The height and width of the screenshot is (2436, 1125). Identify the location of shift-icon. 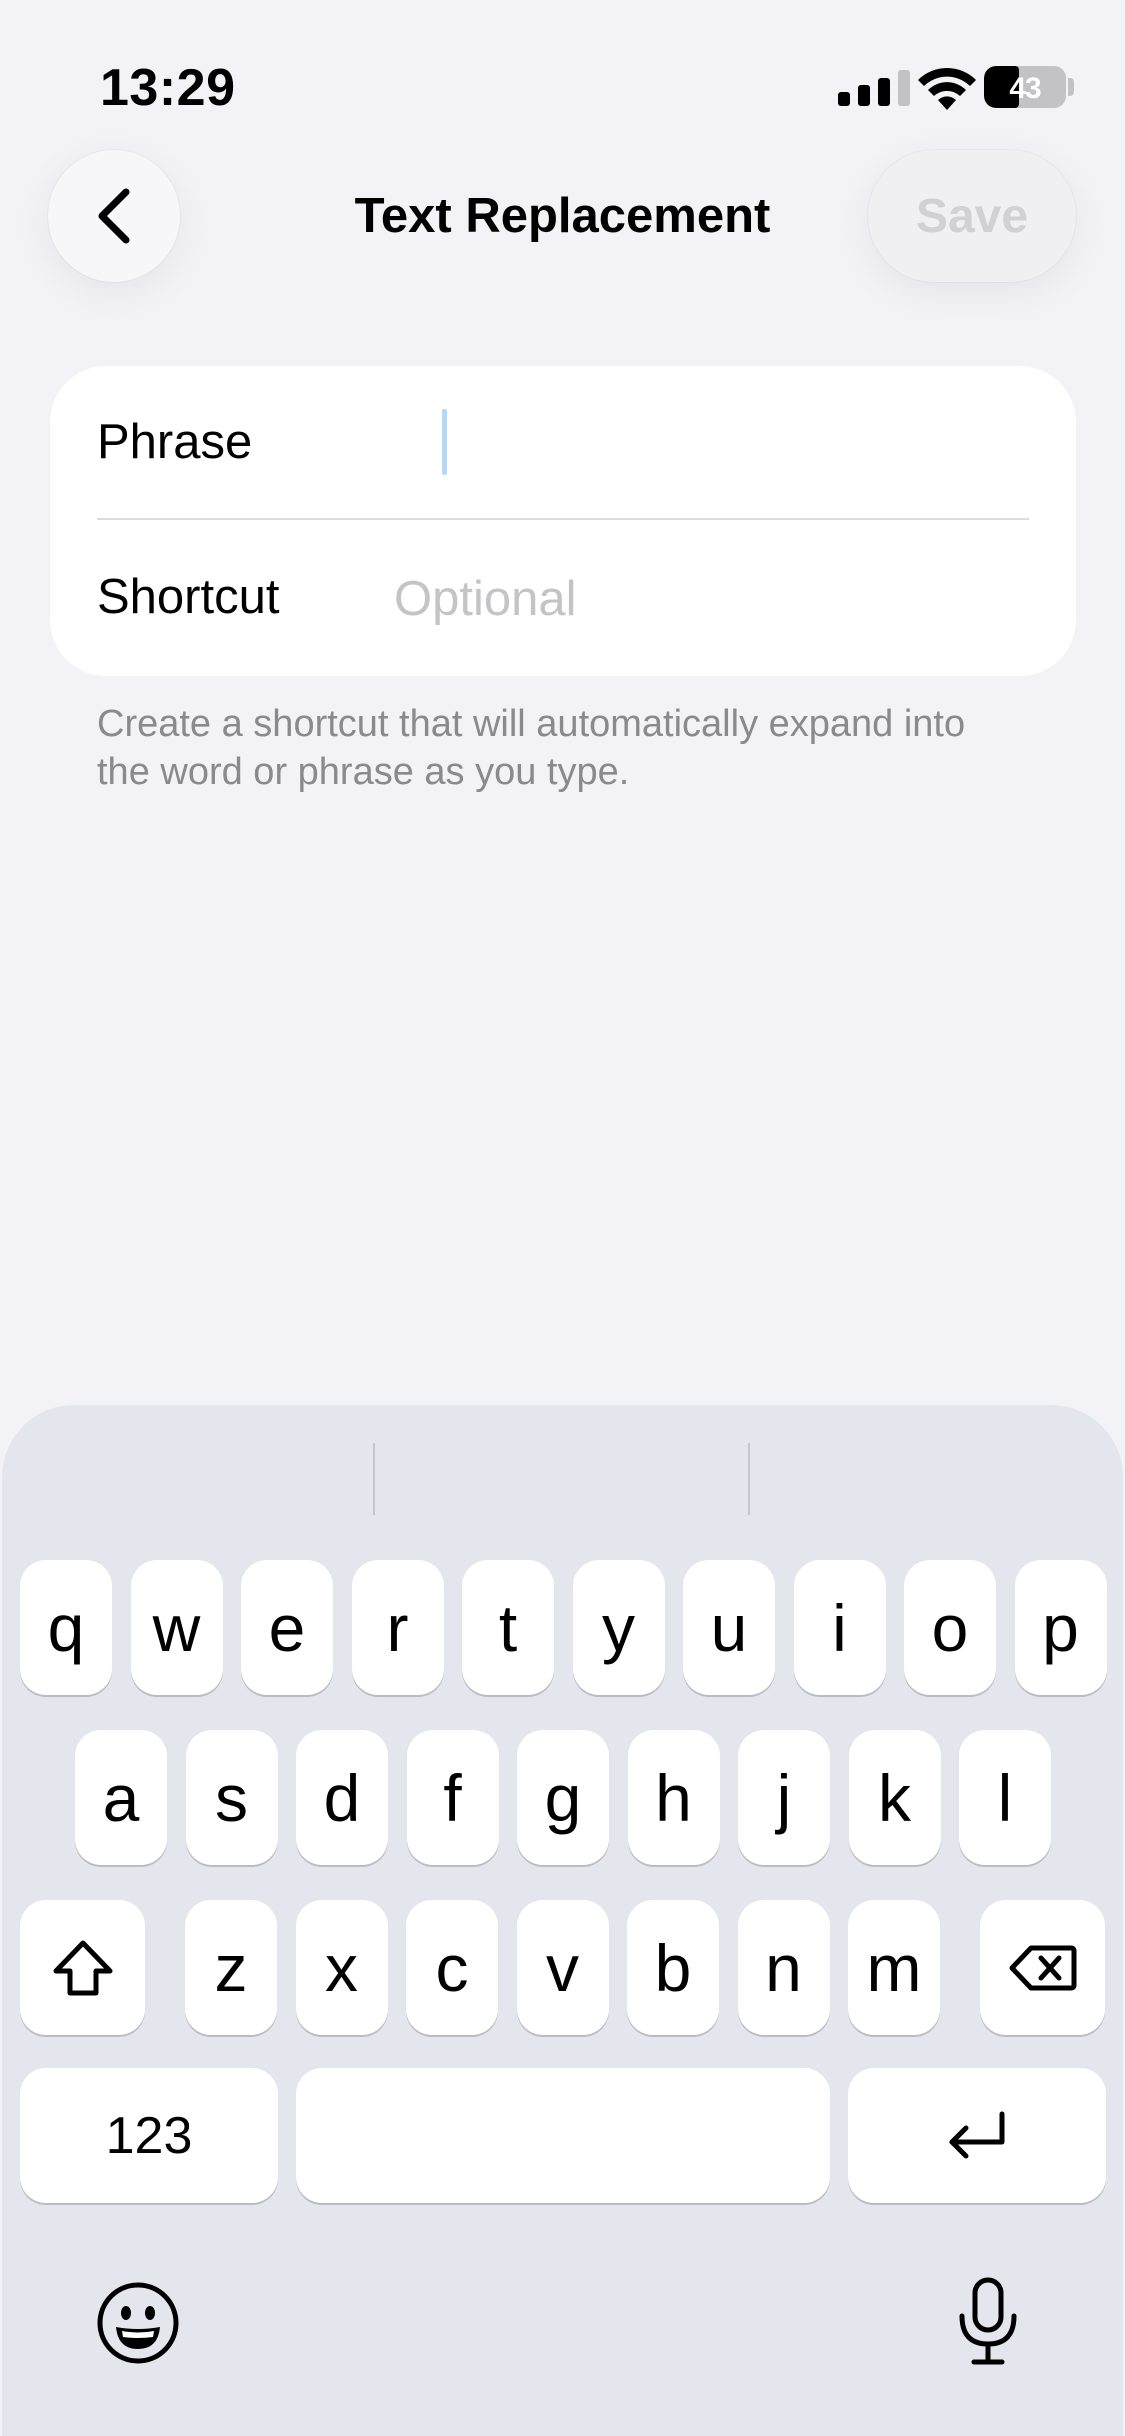
(82, 1967).